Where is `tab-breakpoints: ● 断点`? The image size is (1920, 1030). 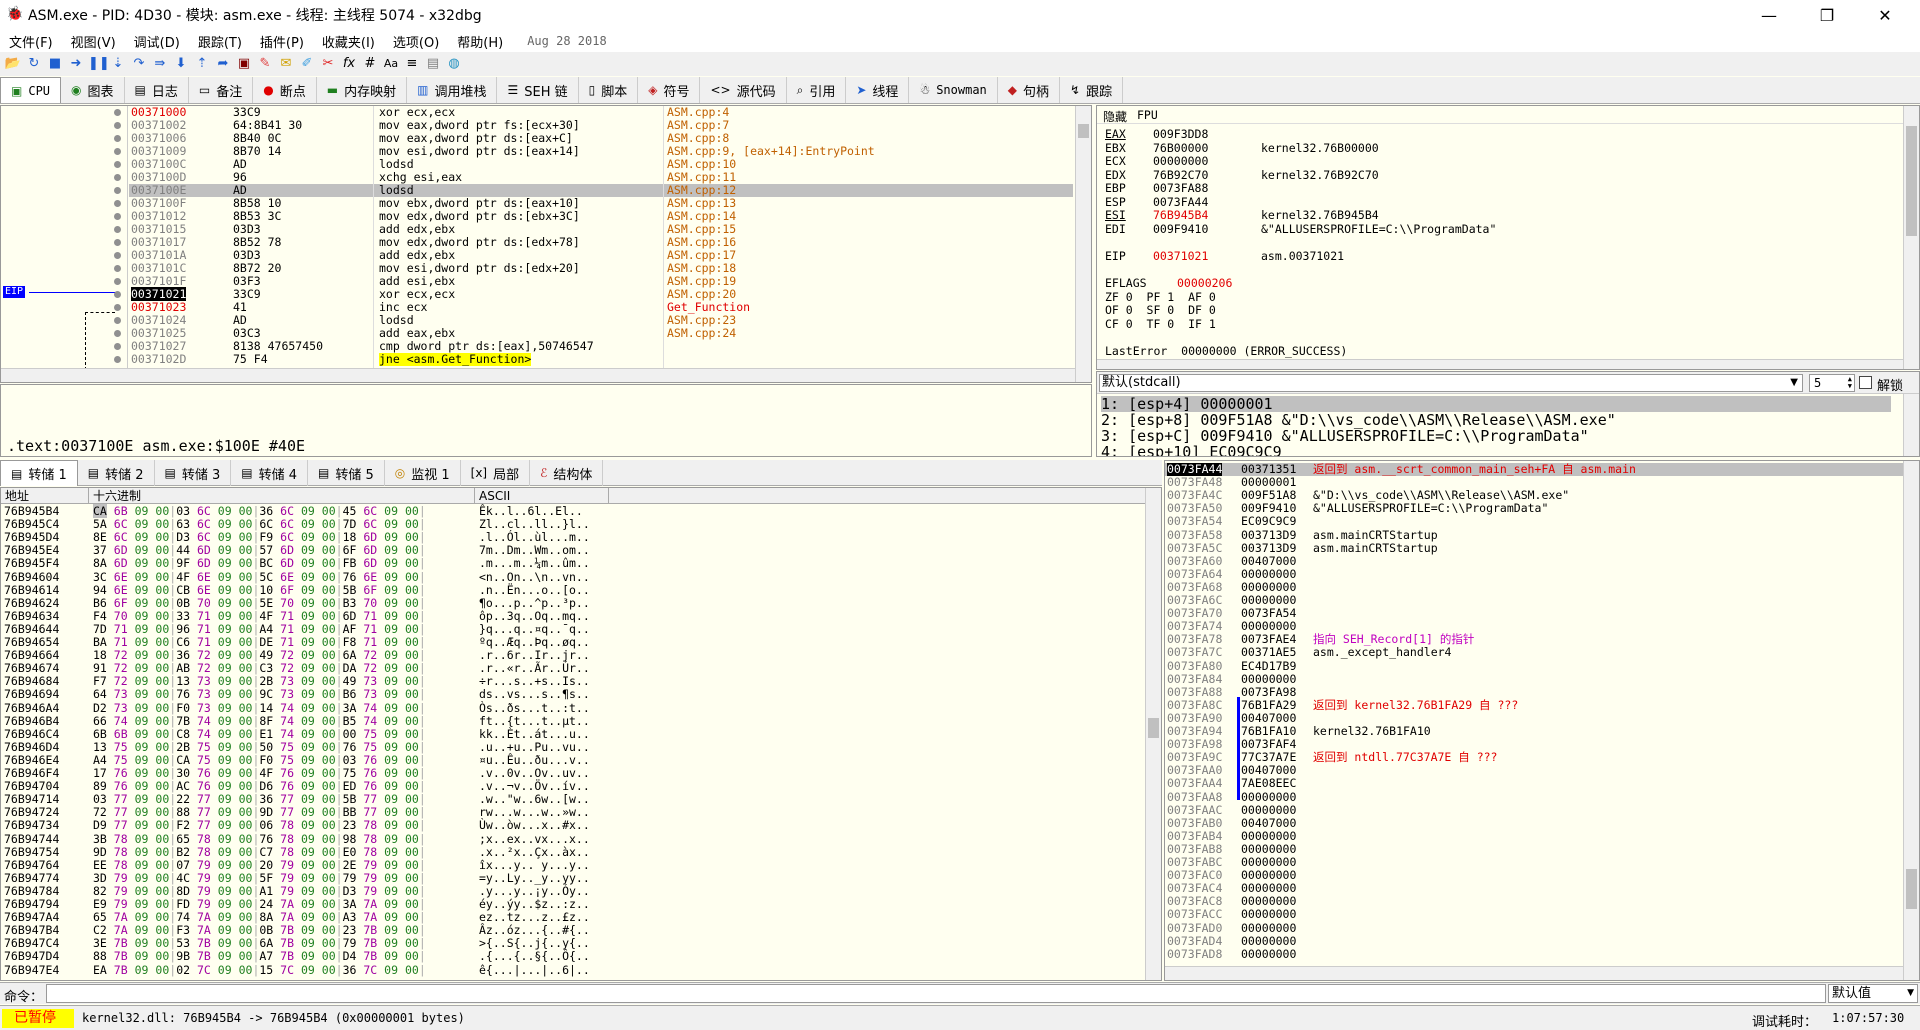 tab-breakpoints: ● 断点 is located at coordinates (285, 90).